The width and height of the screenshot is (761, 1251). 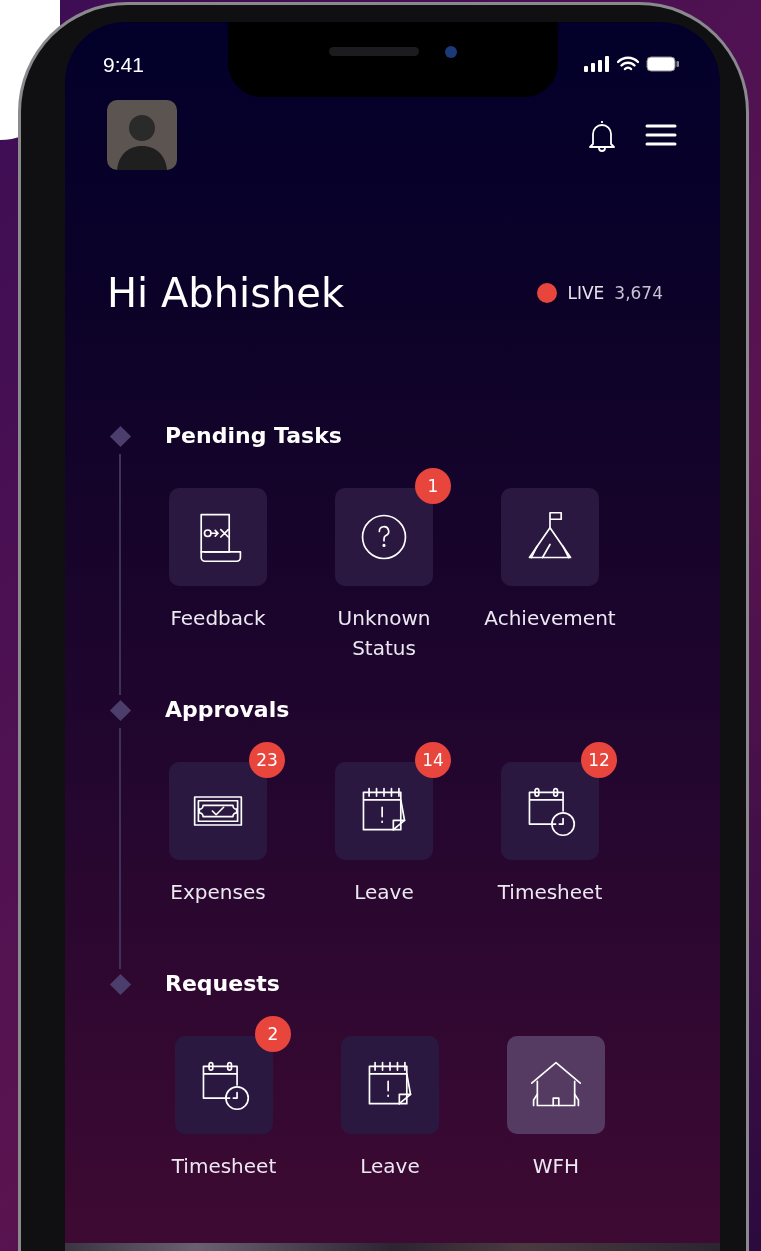 I want to click on live-count: 3,674, so click(x=638, y=293).